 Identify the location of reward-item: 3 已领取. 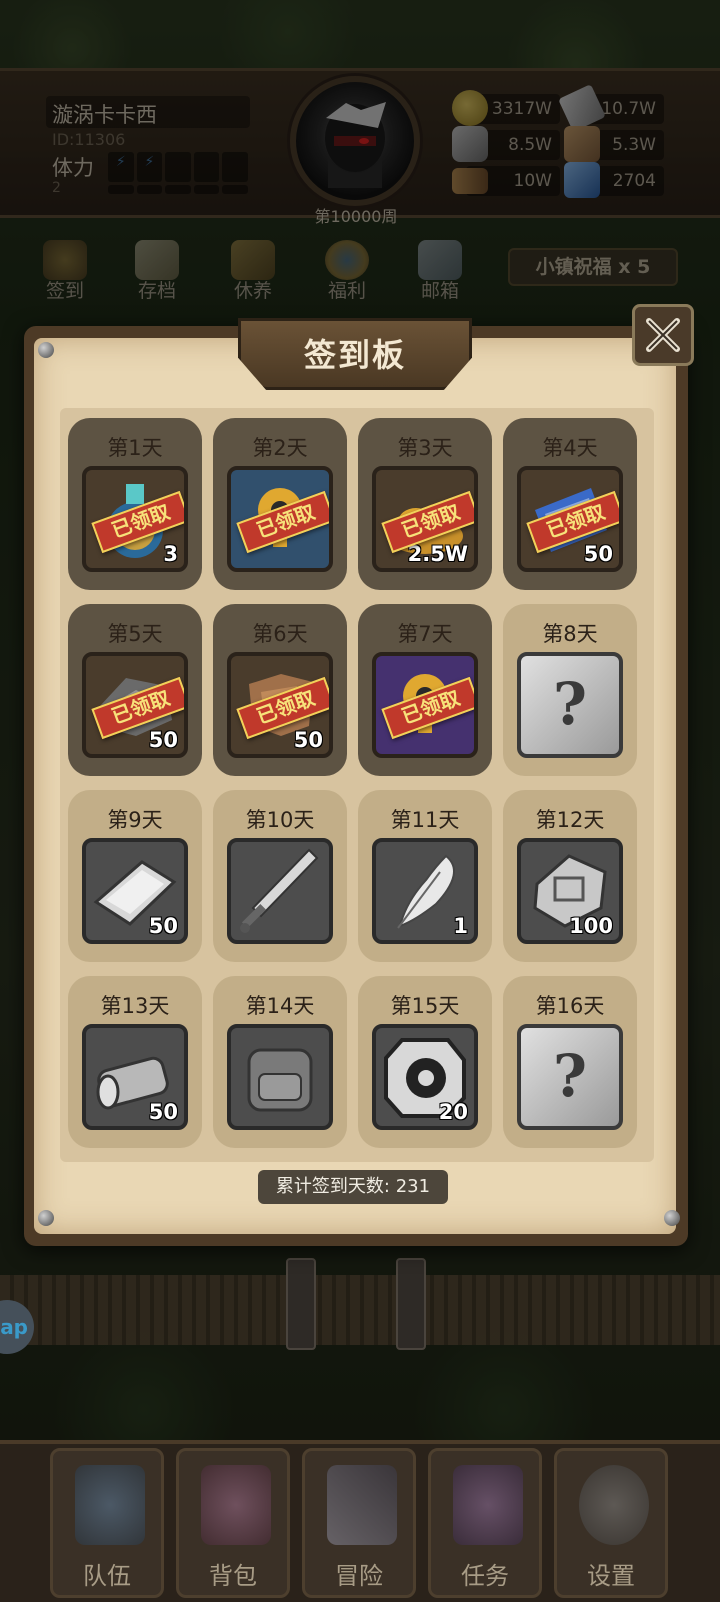
(135, 519).